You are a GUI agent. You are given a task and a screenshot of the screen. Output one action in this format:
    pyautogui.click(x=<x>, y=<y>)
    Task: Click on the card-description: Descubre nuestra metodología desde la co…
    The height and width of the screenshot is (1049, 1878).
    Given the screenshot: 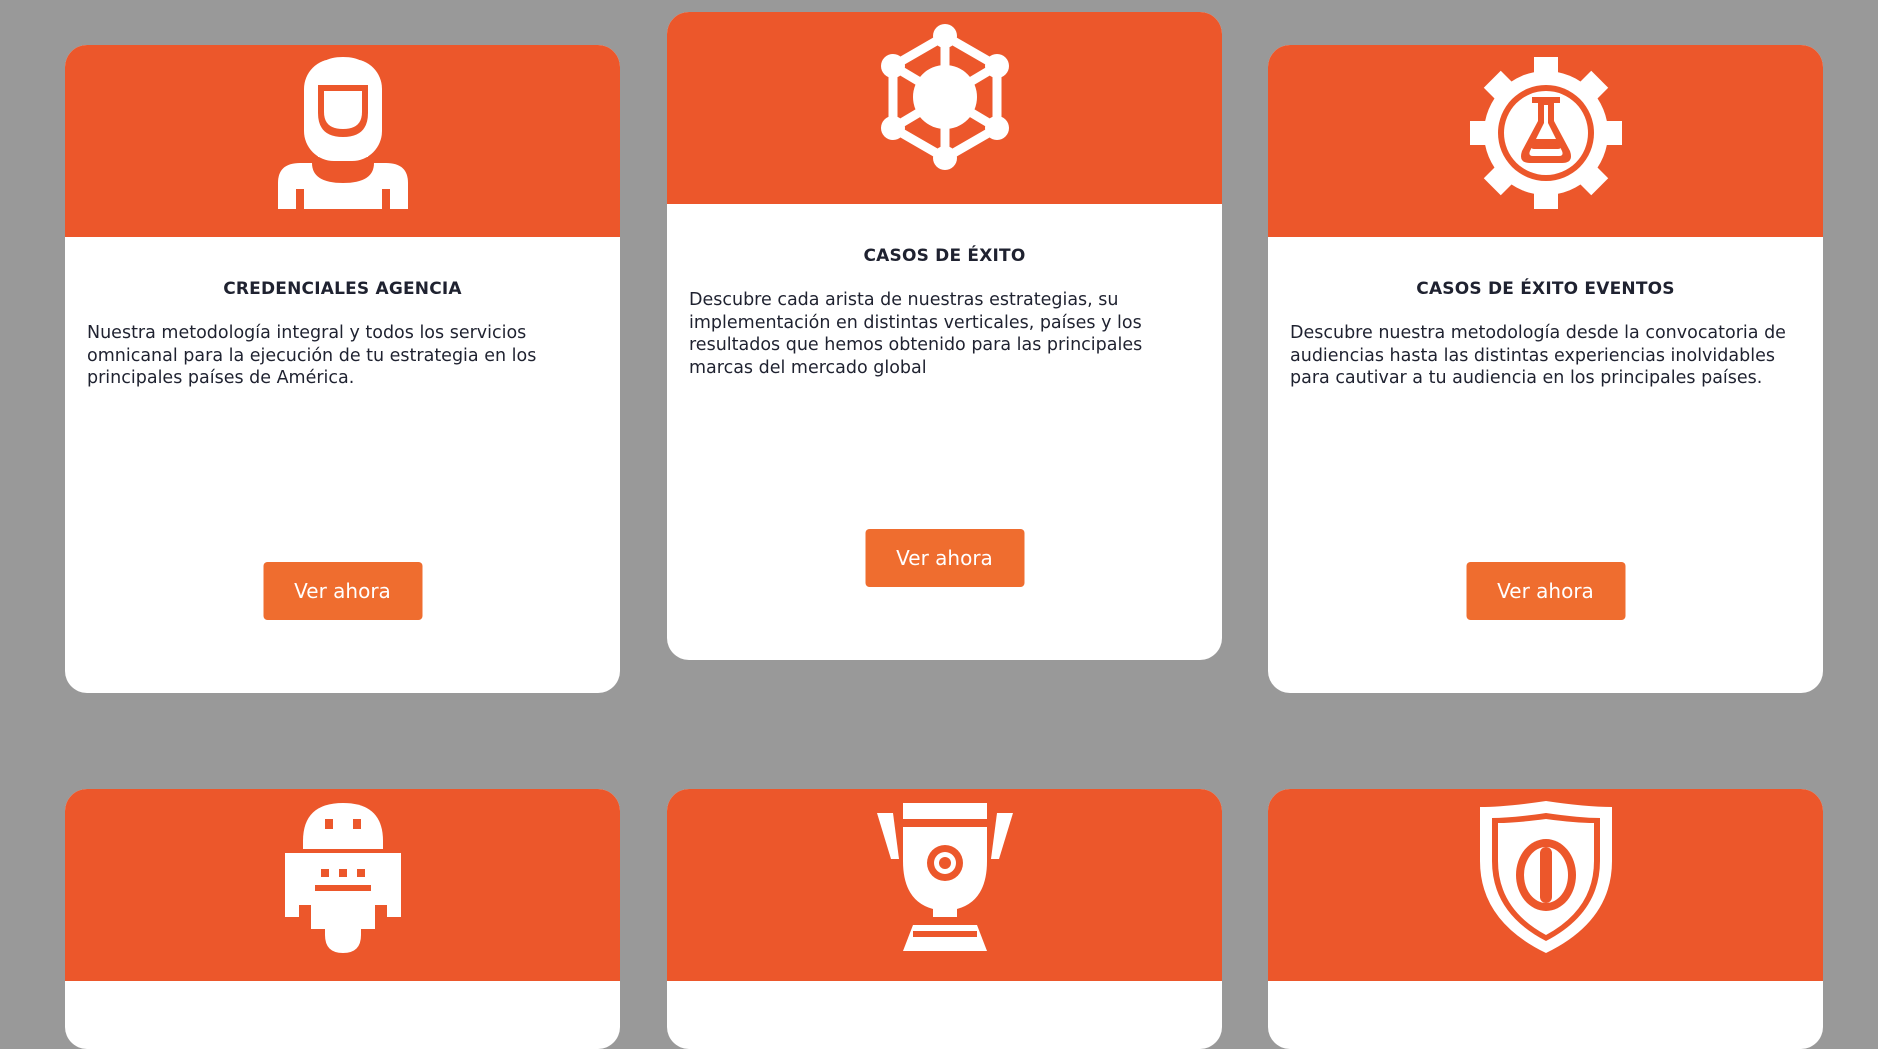 What is the action you would take?
    pyautogui.click(x=1538, y=355)
    